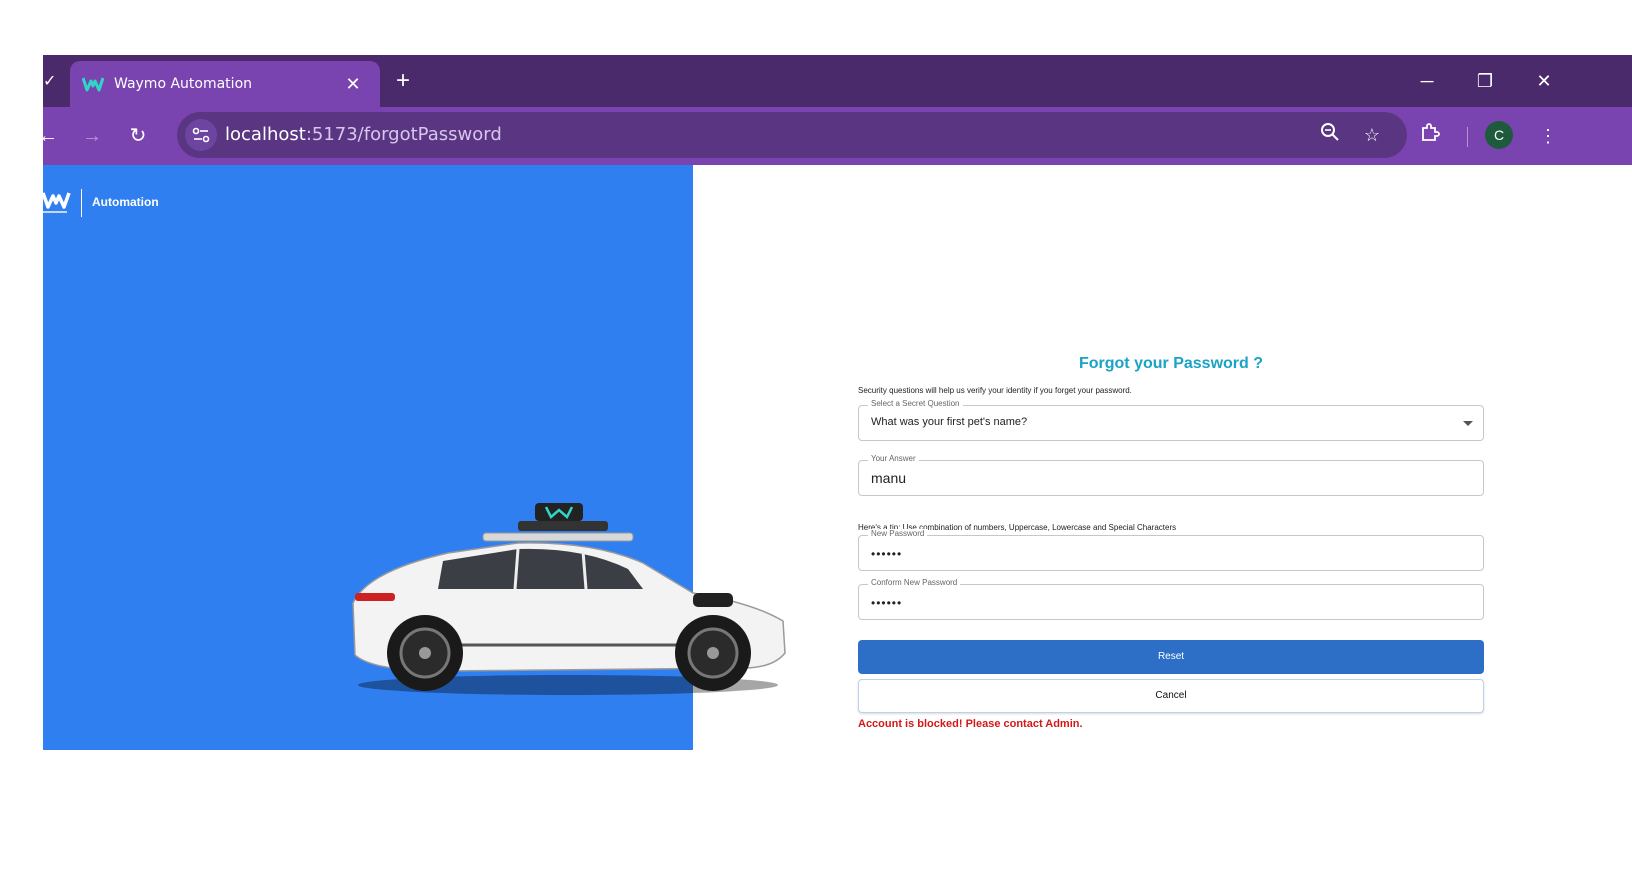  Describe the element at coordinates (1427, 81) in the screenshot. I see `minimize-icon: ─` at that location.